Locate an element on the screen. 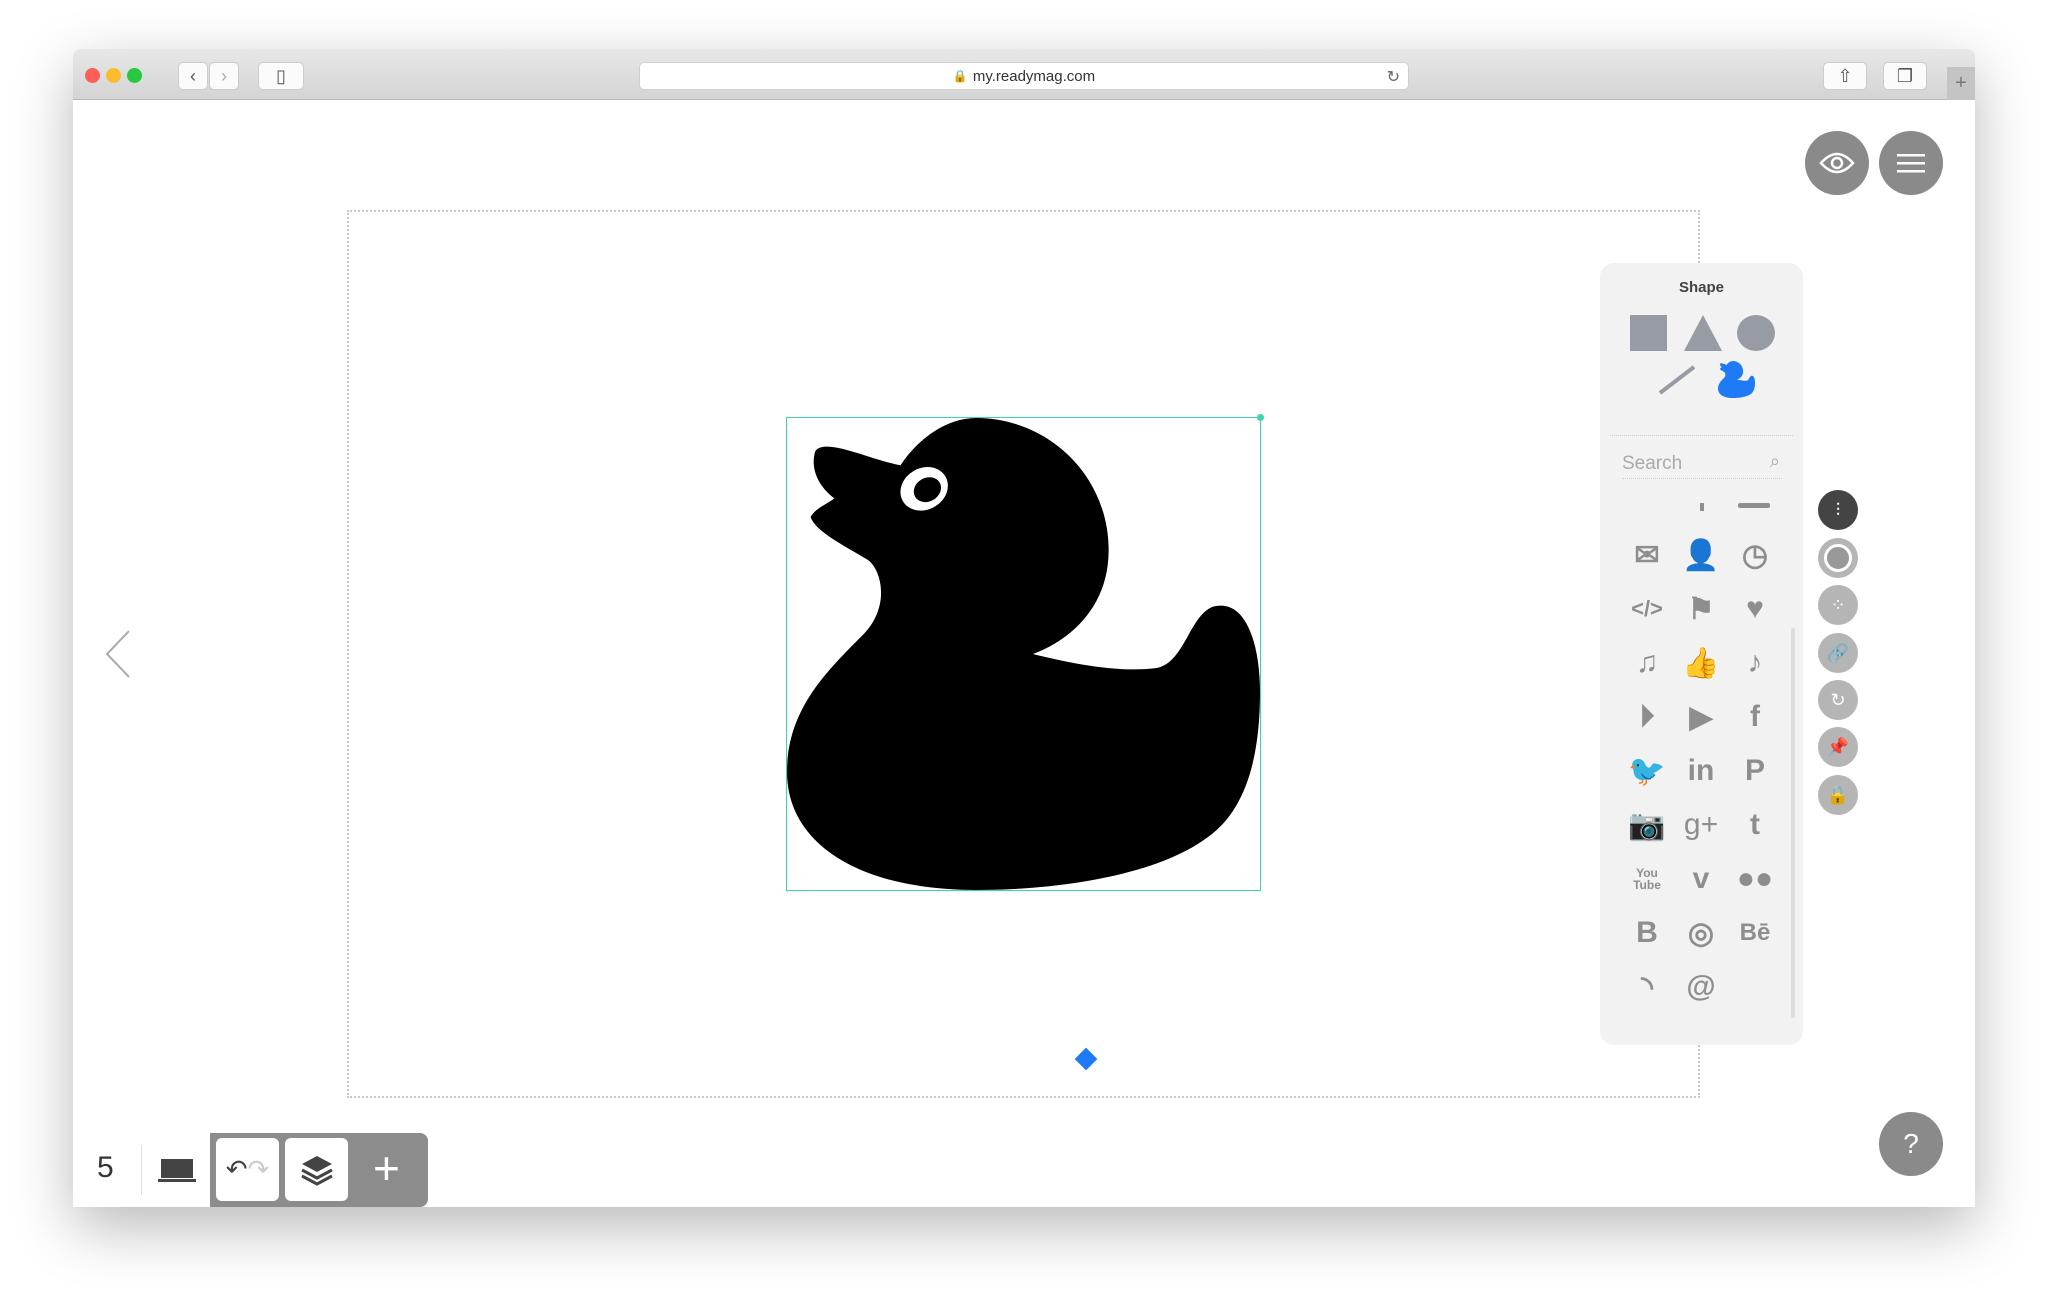 This screenshot has height=1305, width=2048. add-widget-button: + is located at coordinates (386, 1168).